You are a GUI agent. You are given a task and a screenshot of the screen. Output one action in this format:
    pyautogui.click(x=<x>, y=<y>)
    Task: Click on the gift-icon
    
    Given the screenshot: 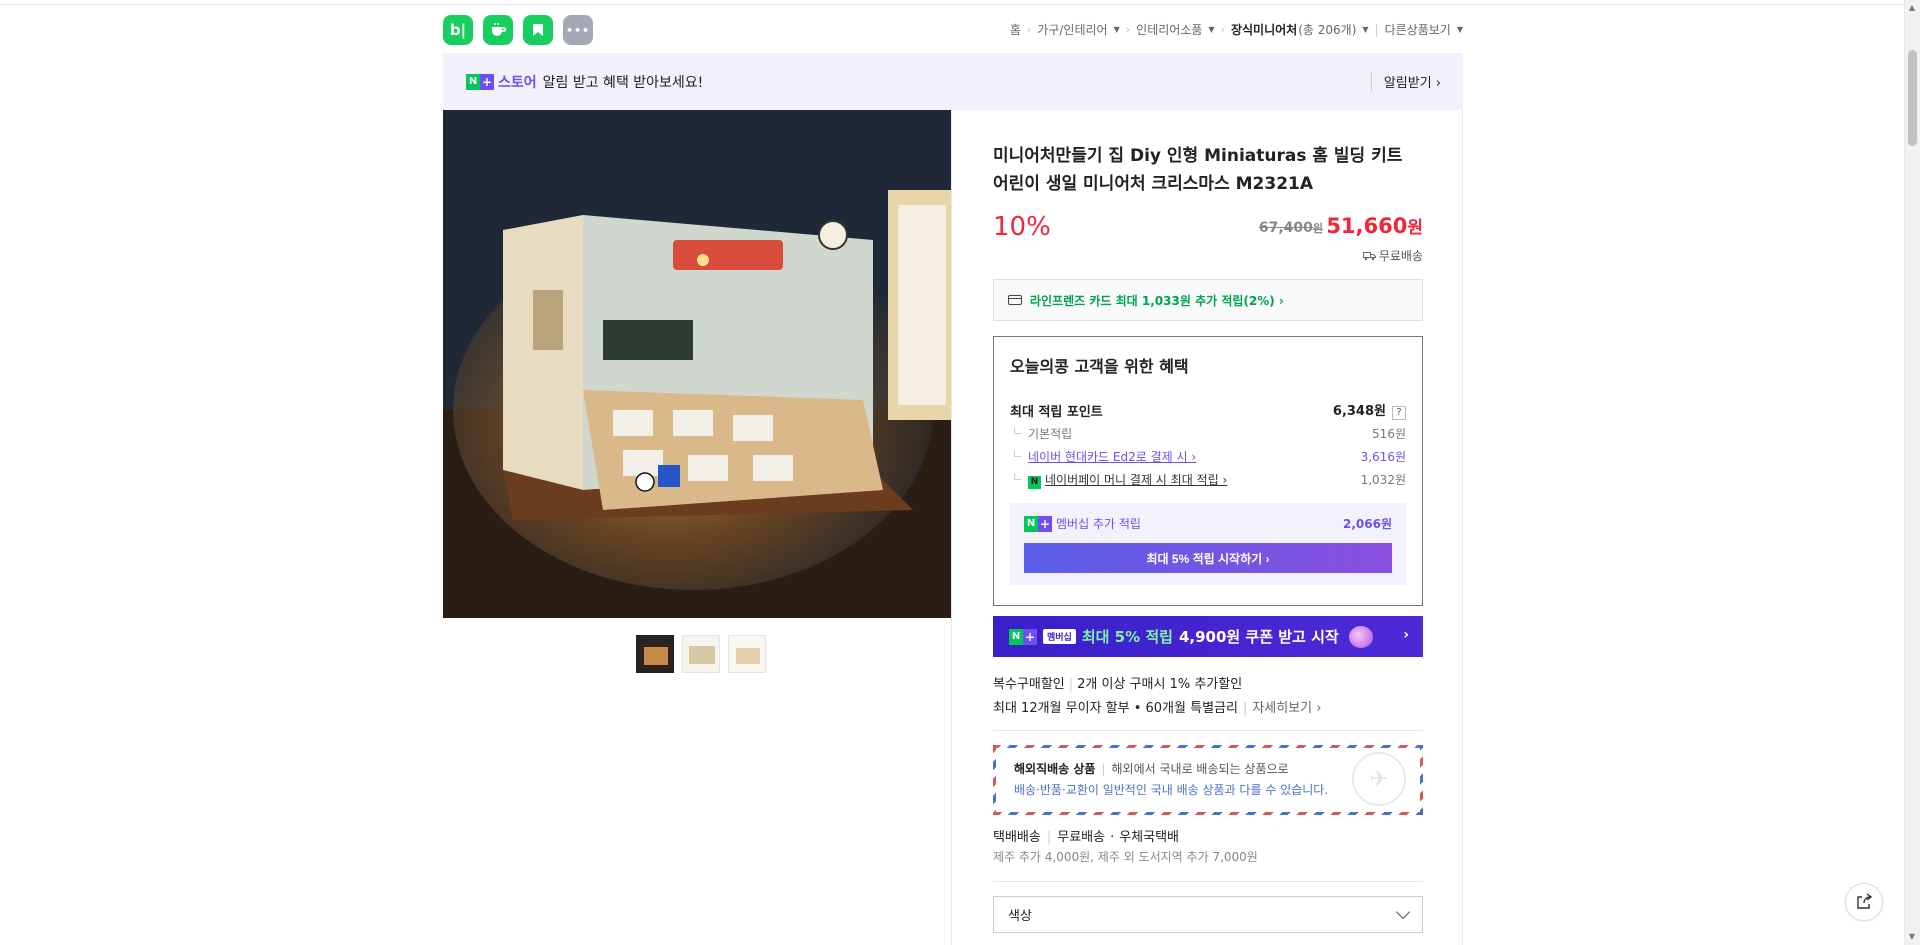 What is the action you would take?
    pyautogui.click(x=1360, y=636)
    